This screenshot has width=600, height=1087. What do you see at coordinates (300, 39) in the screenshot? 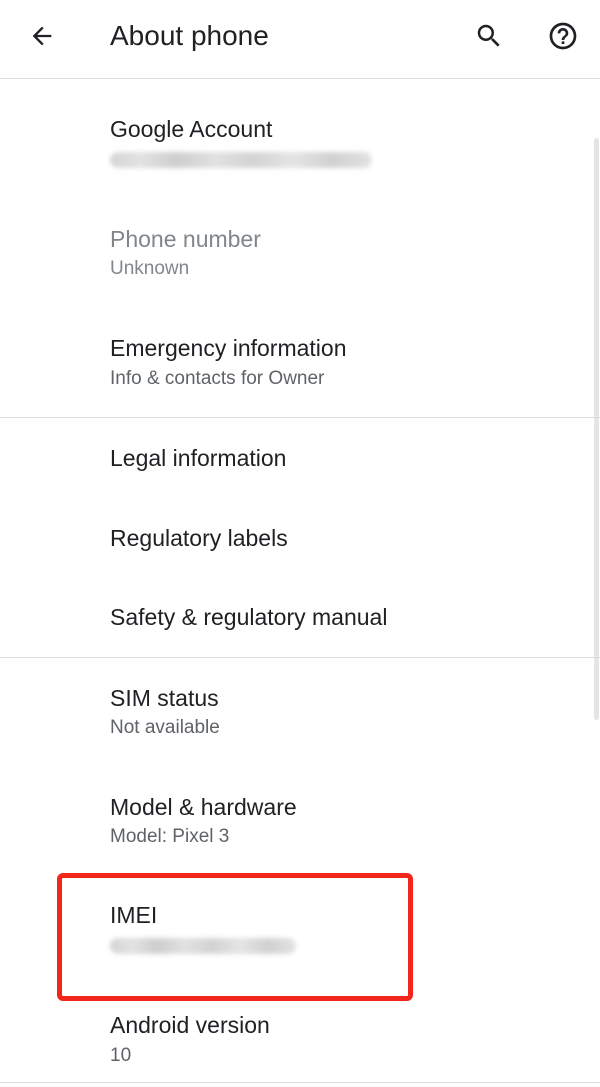
I see `top-app-bar: About phone` at bounding box center [300, 39].